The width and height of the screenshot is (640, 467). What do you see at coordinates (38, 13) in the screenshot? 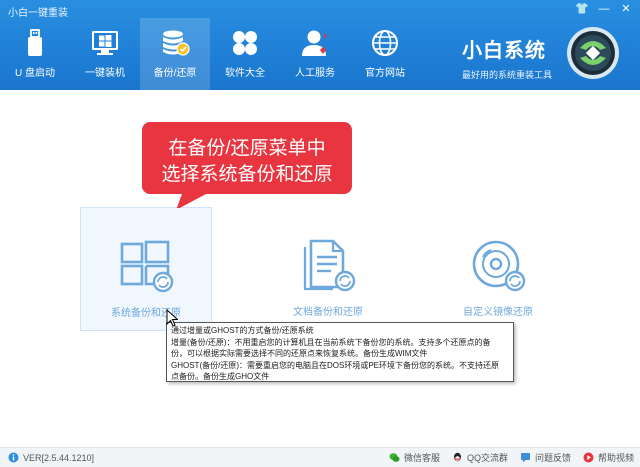
I see `app-title: 小白一键重装` at bounding box center [38, 13].